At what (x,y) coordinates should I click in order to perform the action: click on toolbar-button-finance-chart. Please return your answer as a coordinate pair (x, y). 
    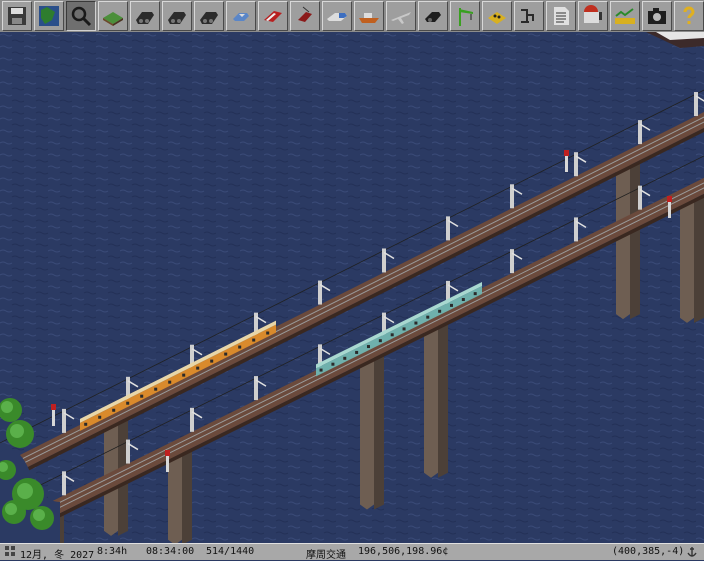
    Looking at the image, I should click on (625, 16).